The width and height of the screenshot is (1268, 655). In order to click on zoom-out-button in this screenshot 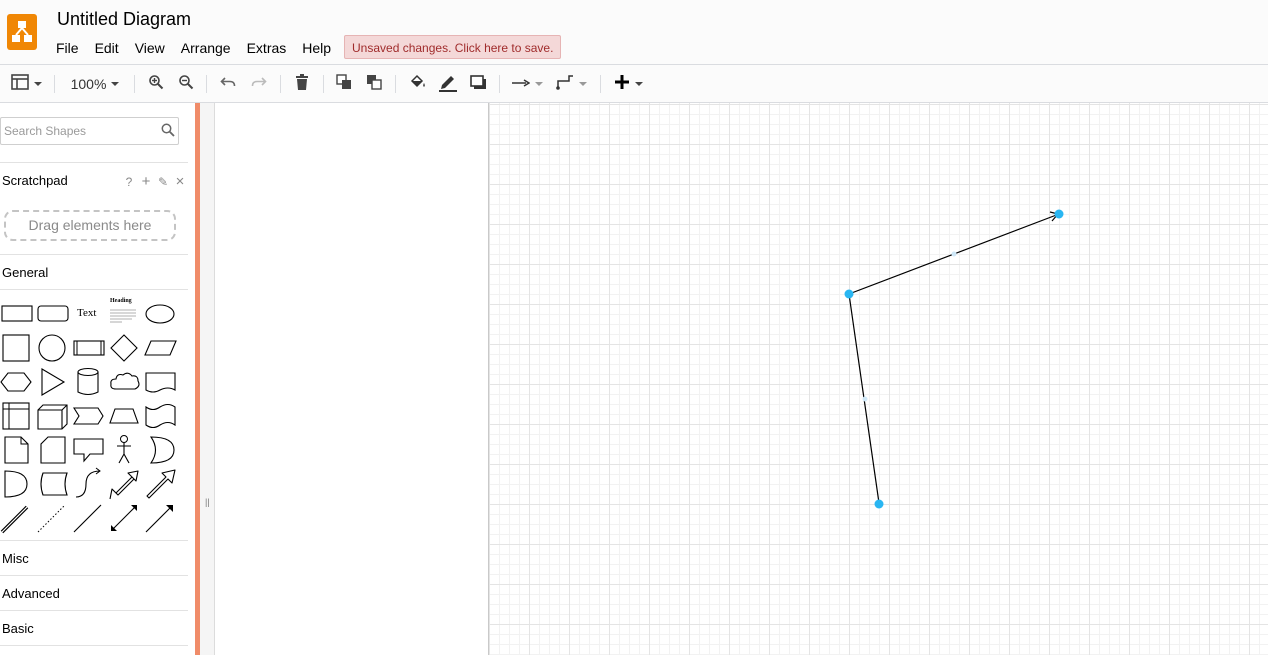, I will do `click(186, 84)`.